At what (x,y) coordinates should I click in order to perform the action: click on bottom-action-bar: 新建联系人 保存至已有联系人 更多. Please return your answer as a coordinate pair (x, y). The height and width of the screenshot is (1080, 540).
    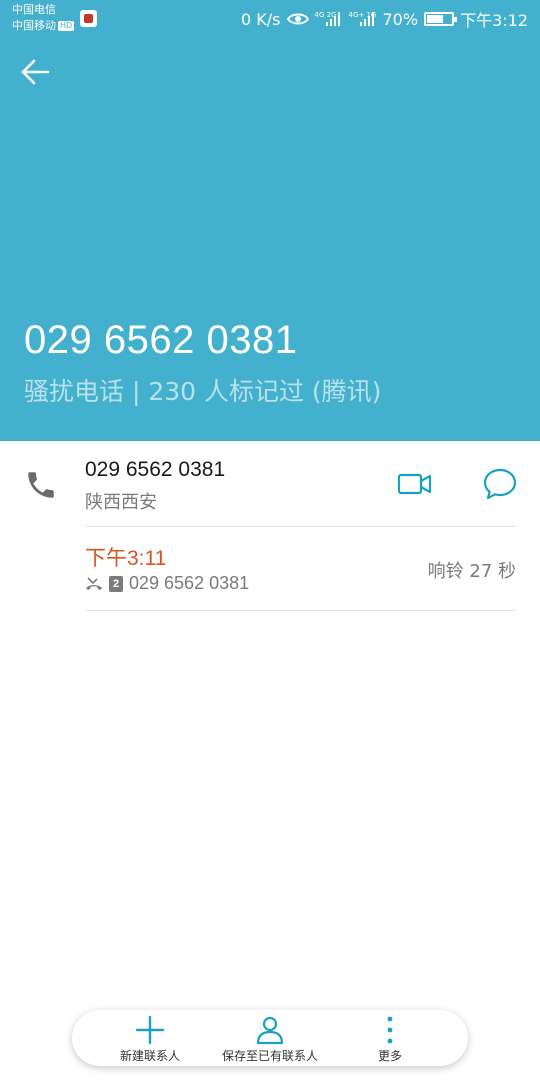
    Looking at the image, I should click on (270, 1038).